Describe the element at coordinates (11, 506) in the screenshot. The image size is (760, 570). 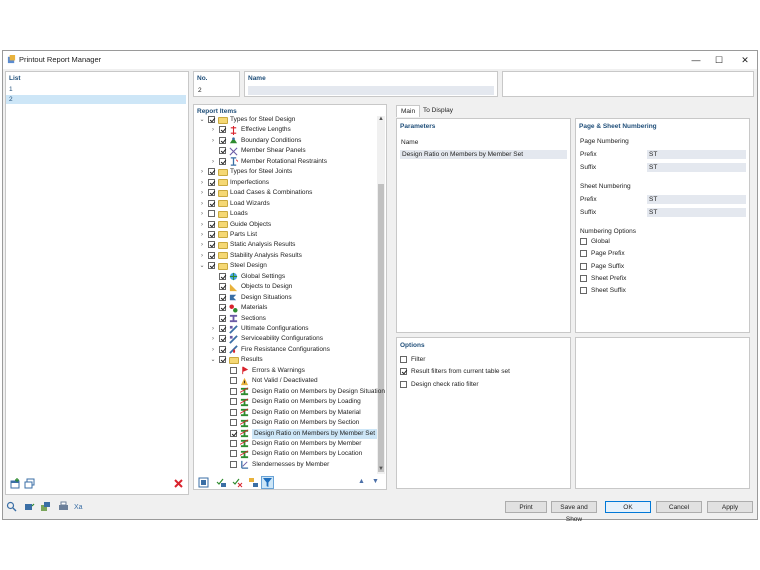
I see `search-icon` at that location.